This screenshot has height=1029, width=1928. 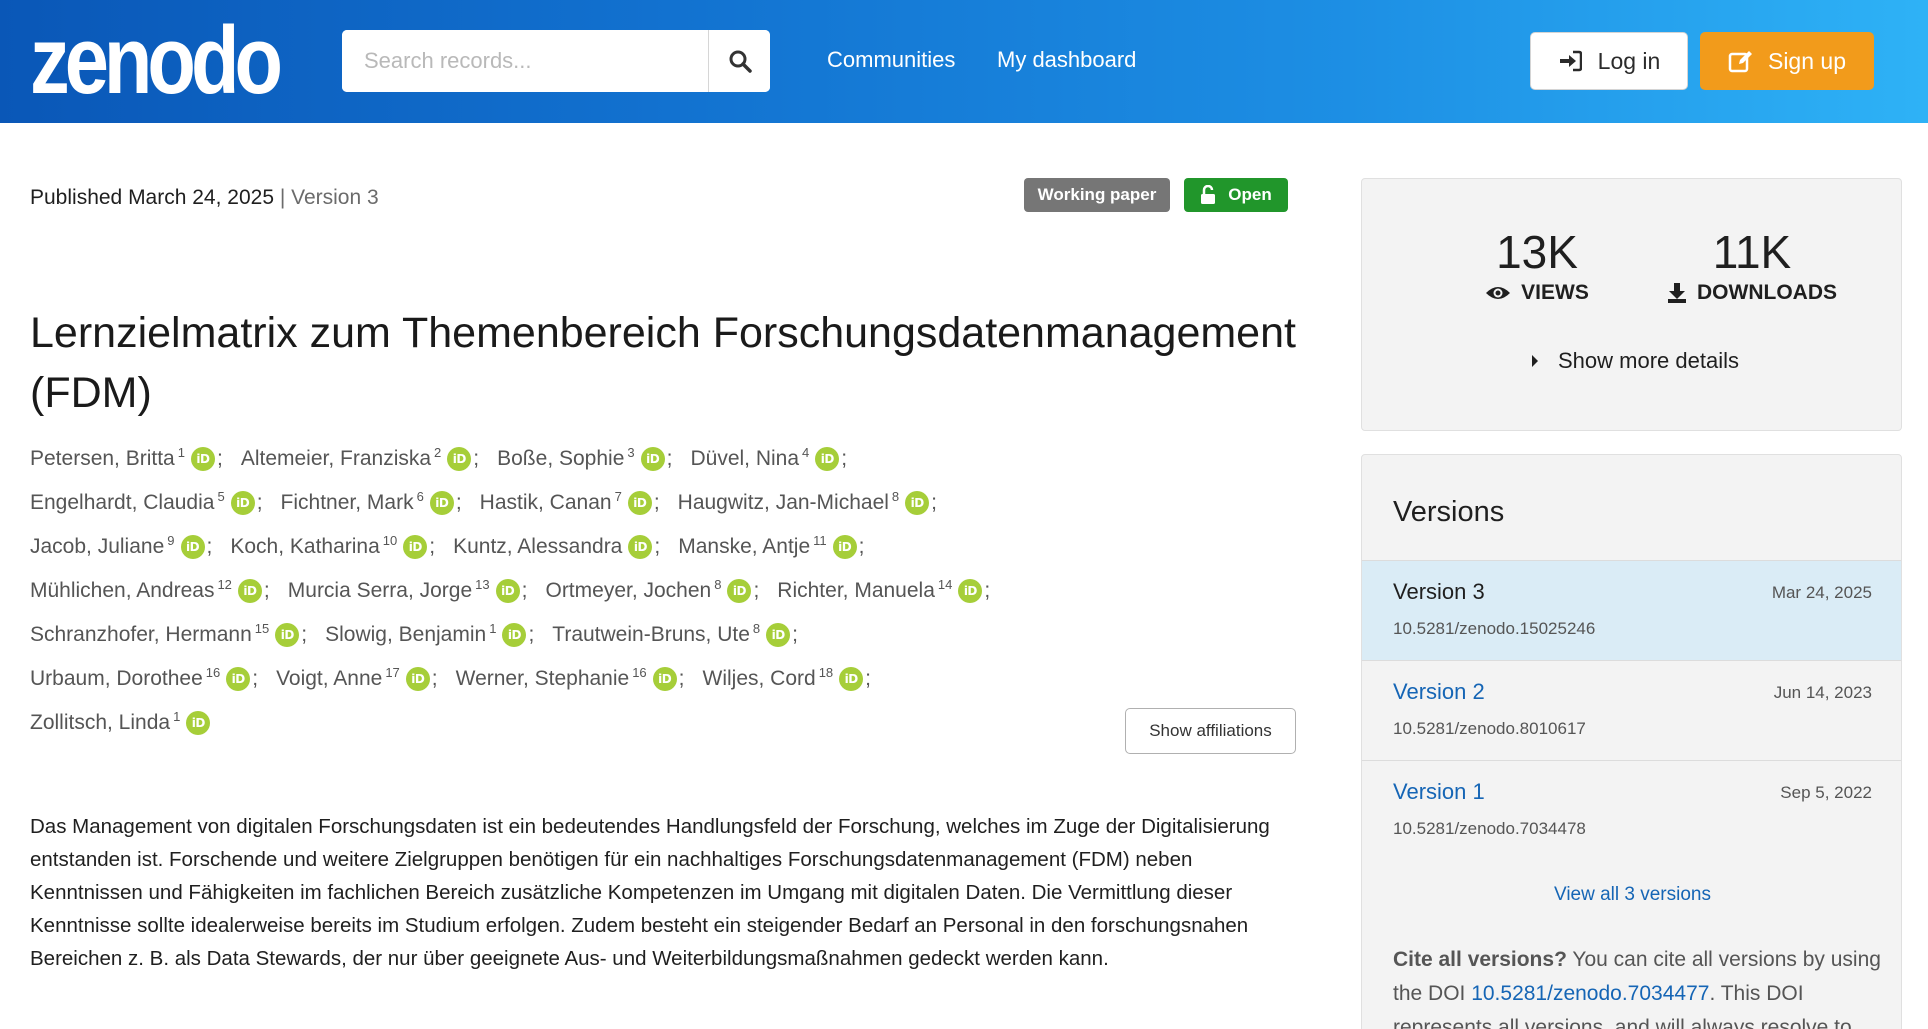 I want to click on stats-panel: 13K VIEWS 11K DOWNLOADS, so click(x=1631, y=304).